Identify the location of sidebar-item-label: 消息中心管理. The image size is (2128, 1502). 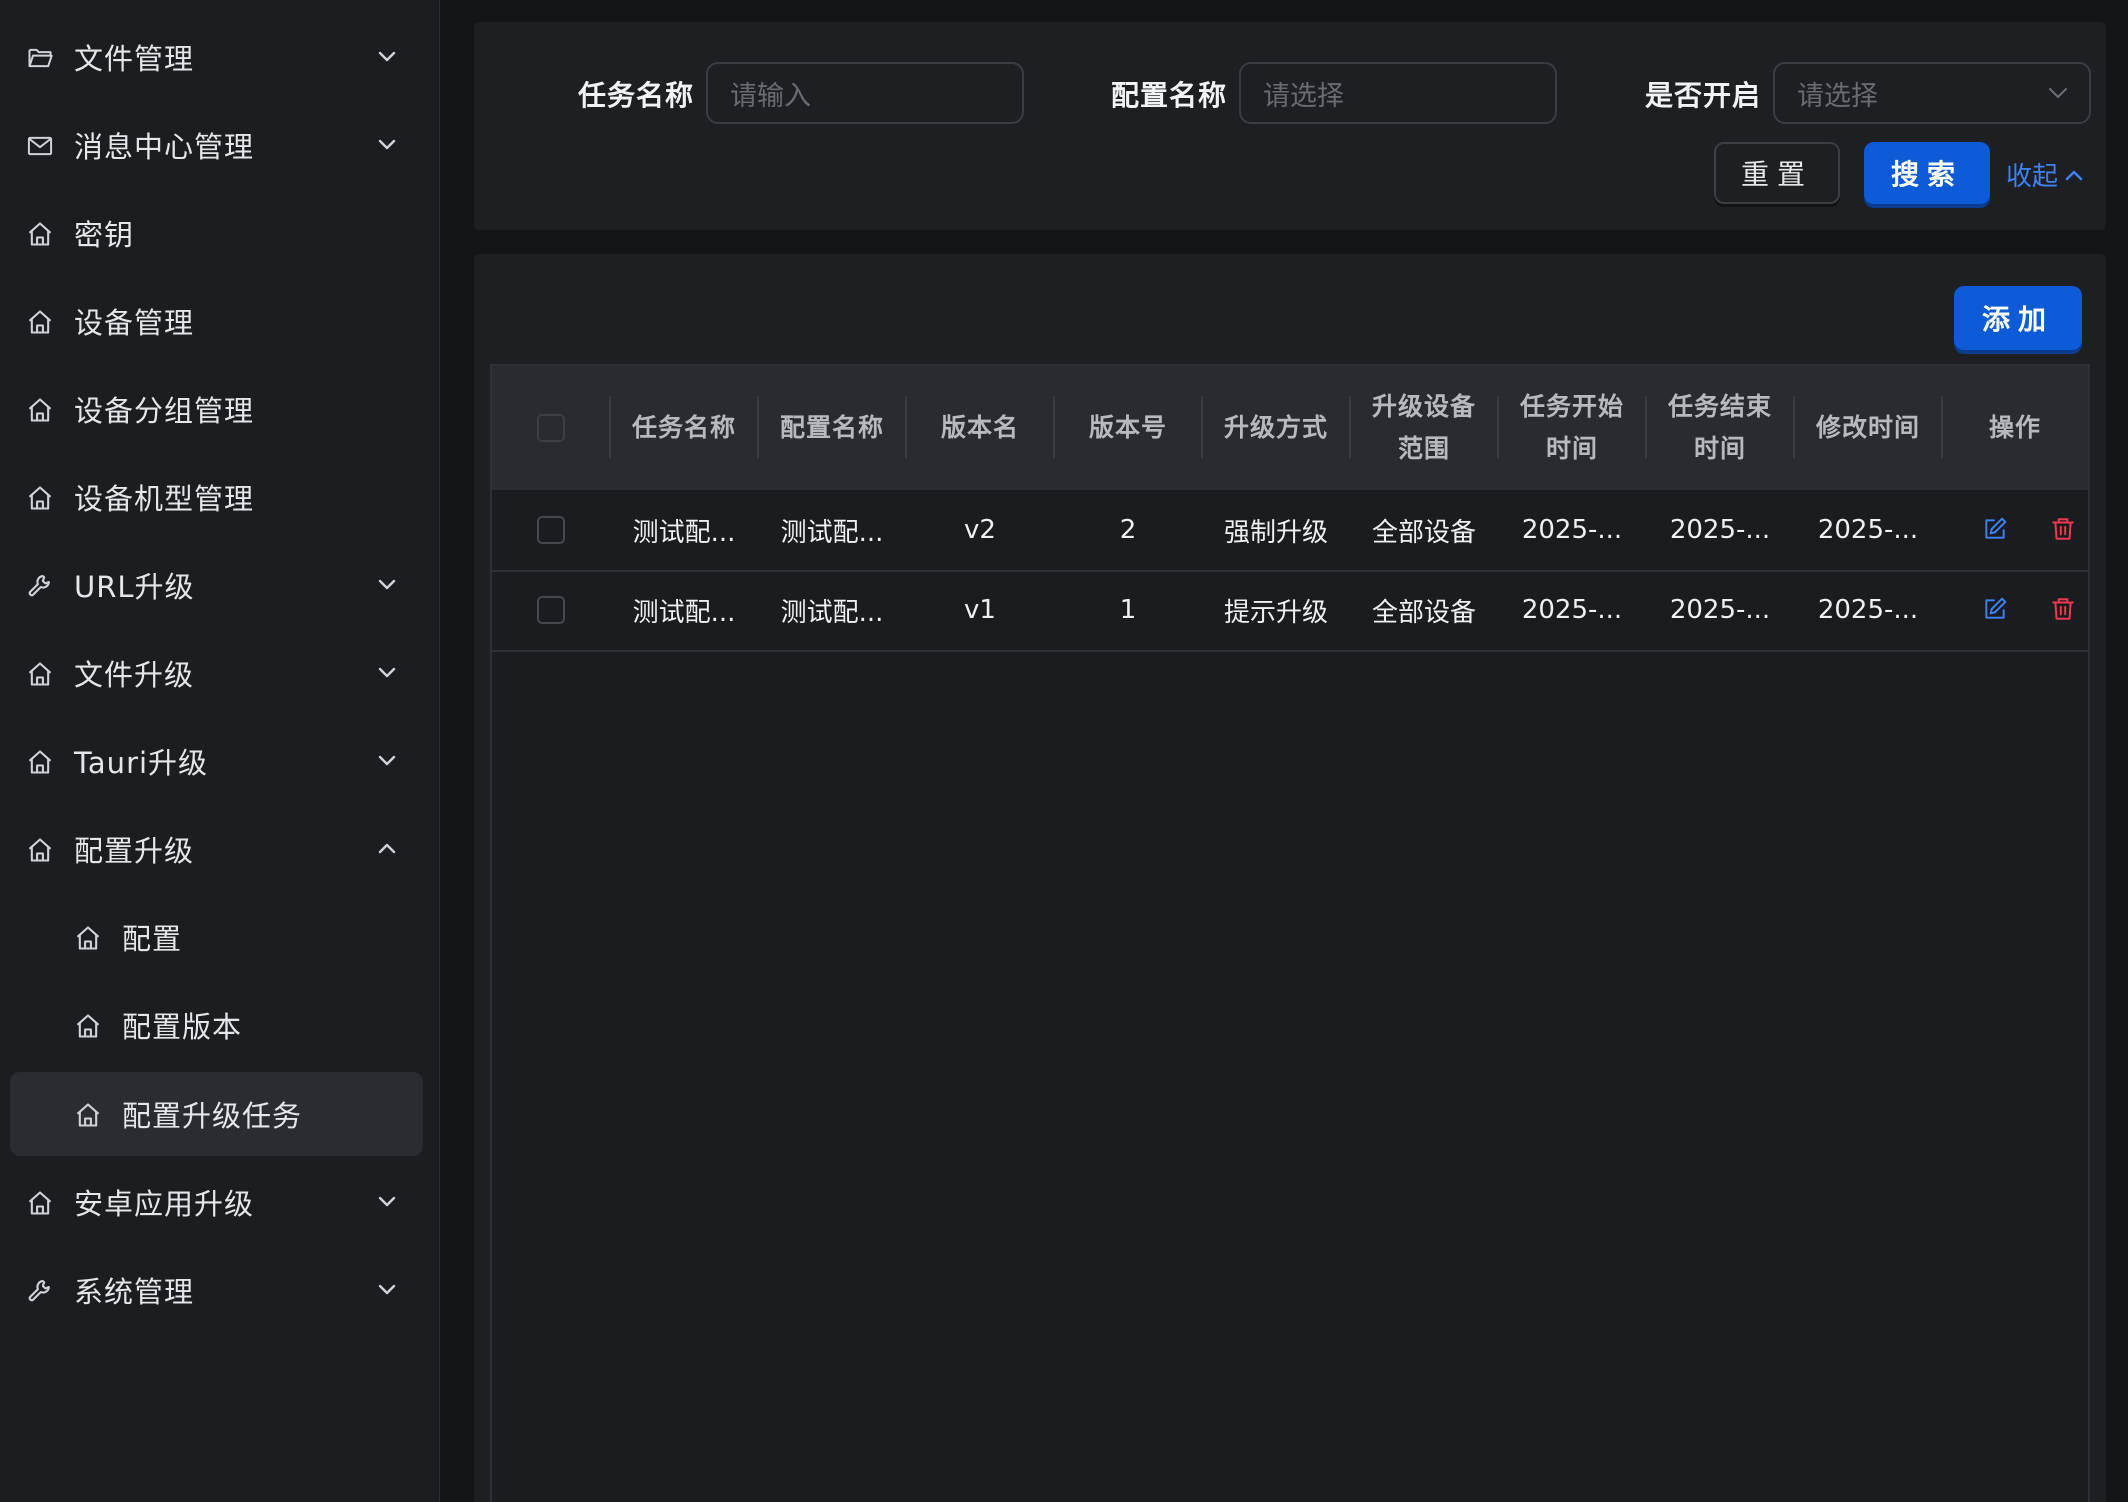
(164, 147).